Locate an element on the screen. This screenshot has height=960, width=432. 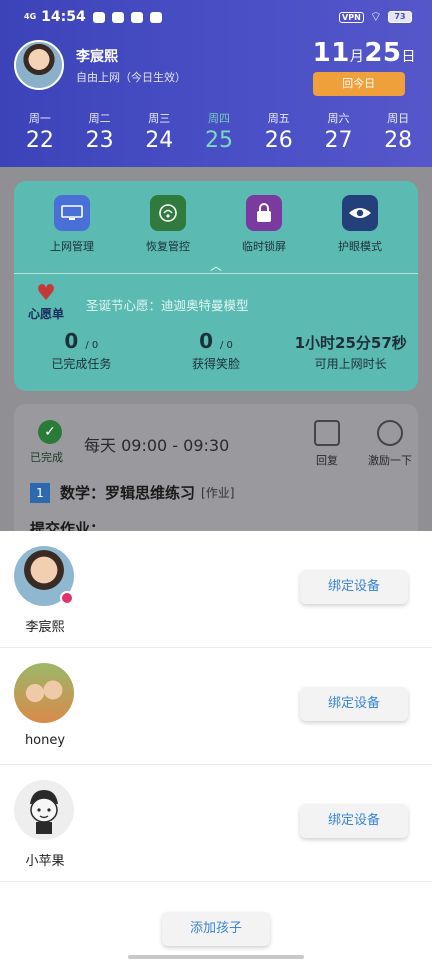
weekday-label: 周二 is located at coordinates (99, 118).